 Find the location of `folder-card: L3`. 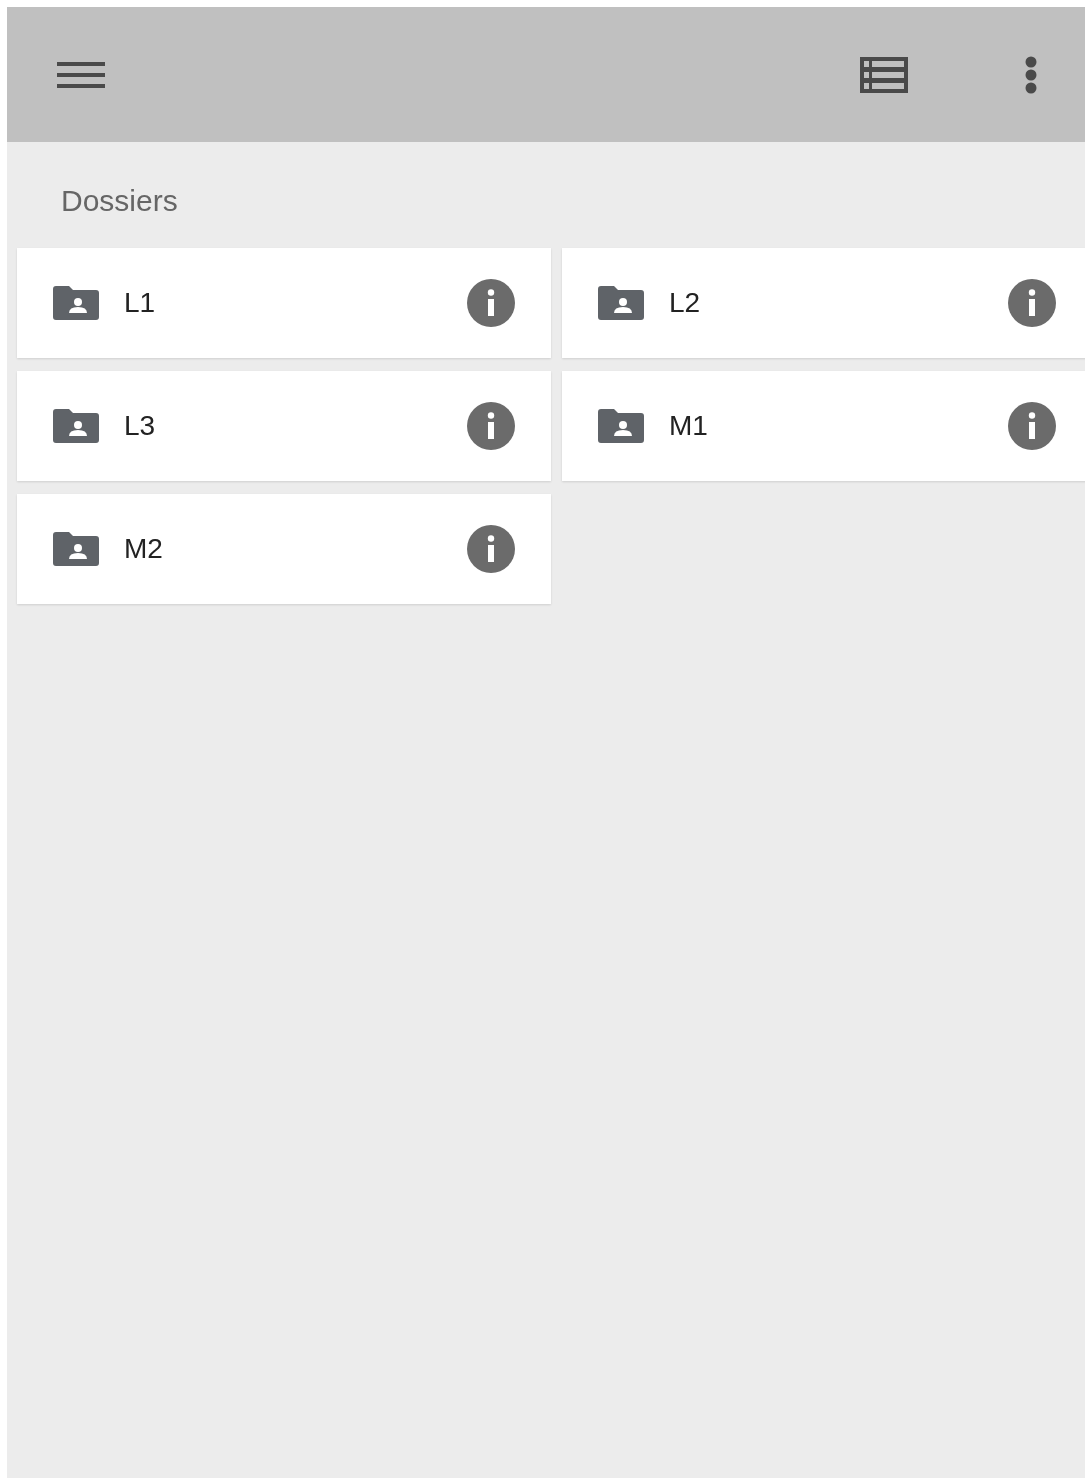

folder-card: L3 is located at coordinates (284, 426).